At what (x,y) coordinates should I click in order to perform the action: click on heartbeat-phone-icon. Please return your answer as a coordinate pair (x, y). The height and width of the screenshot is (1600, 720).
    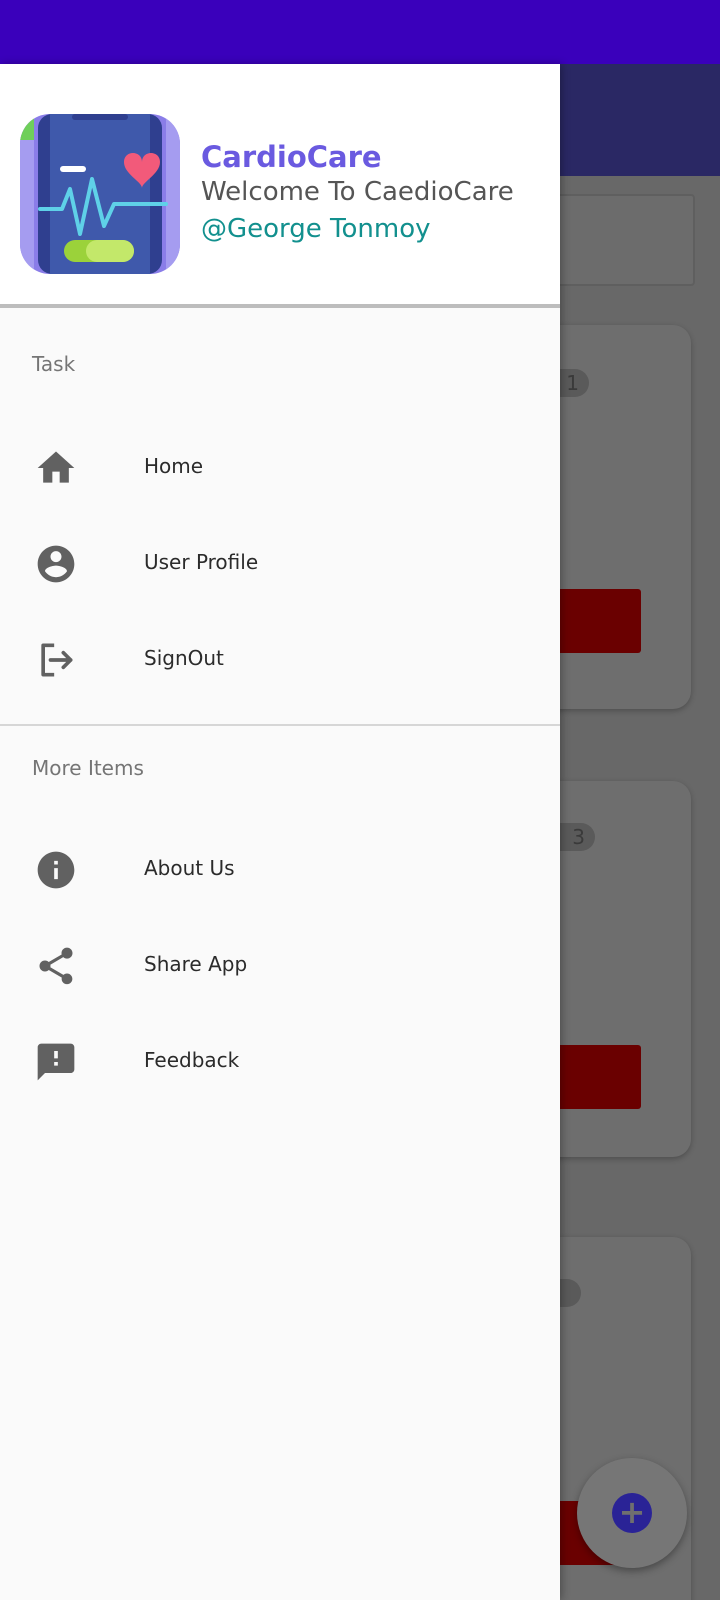
    Looking at the image, I should click on (100, 194).